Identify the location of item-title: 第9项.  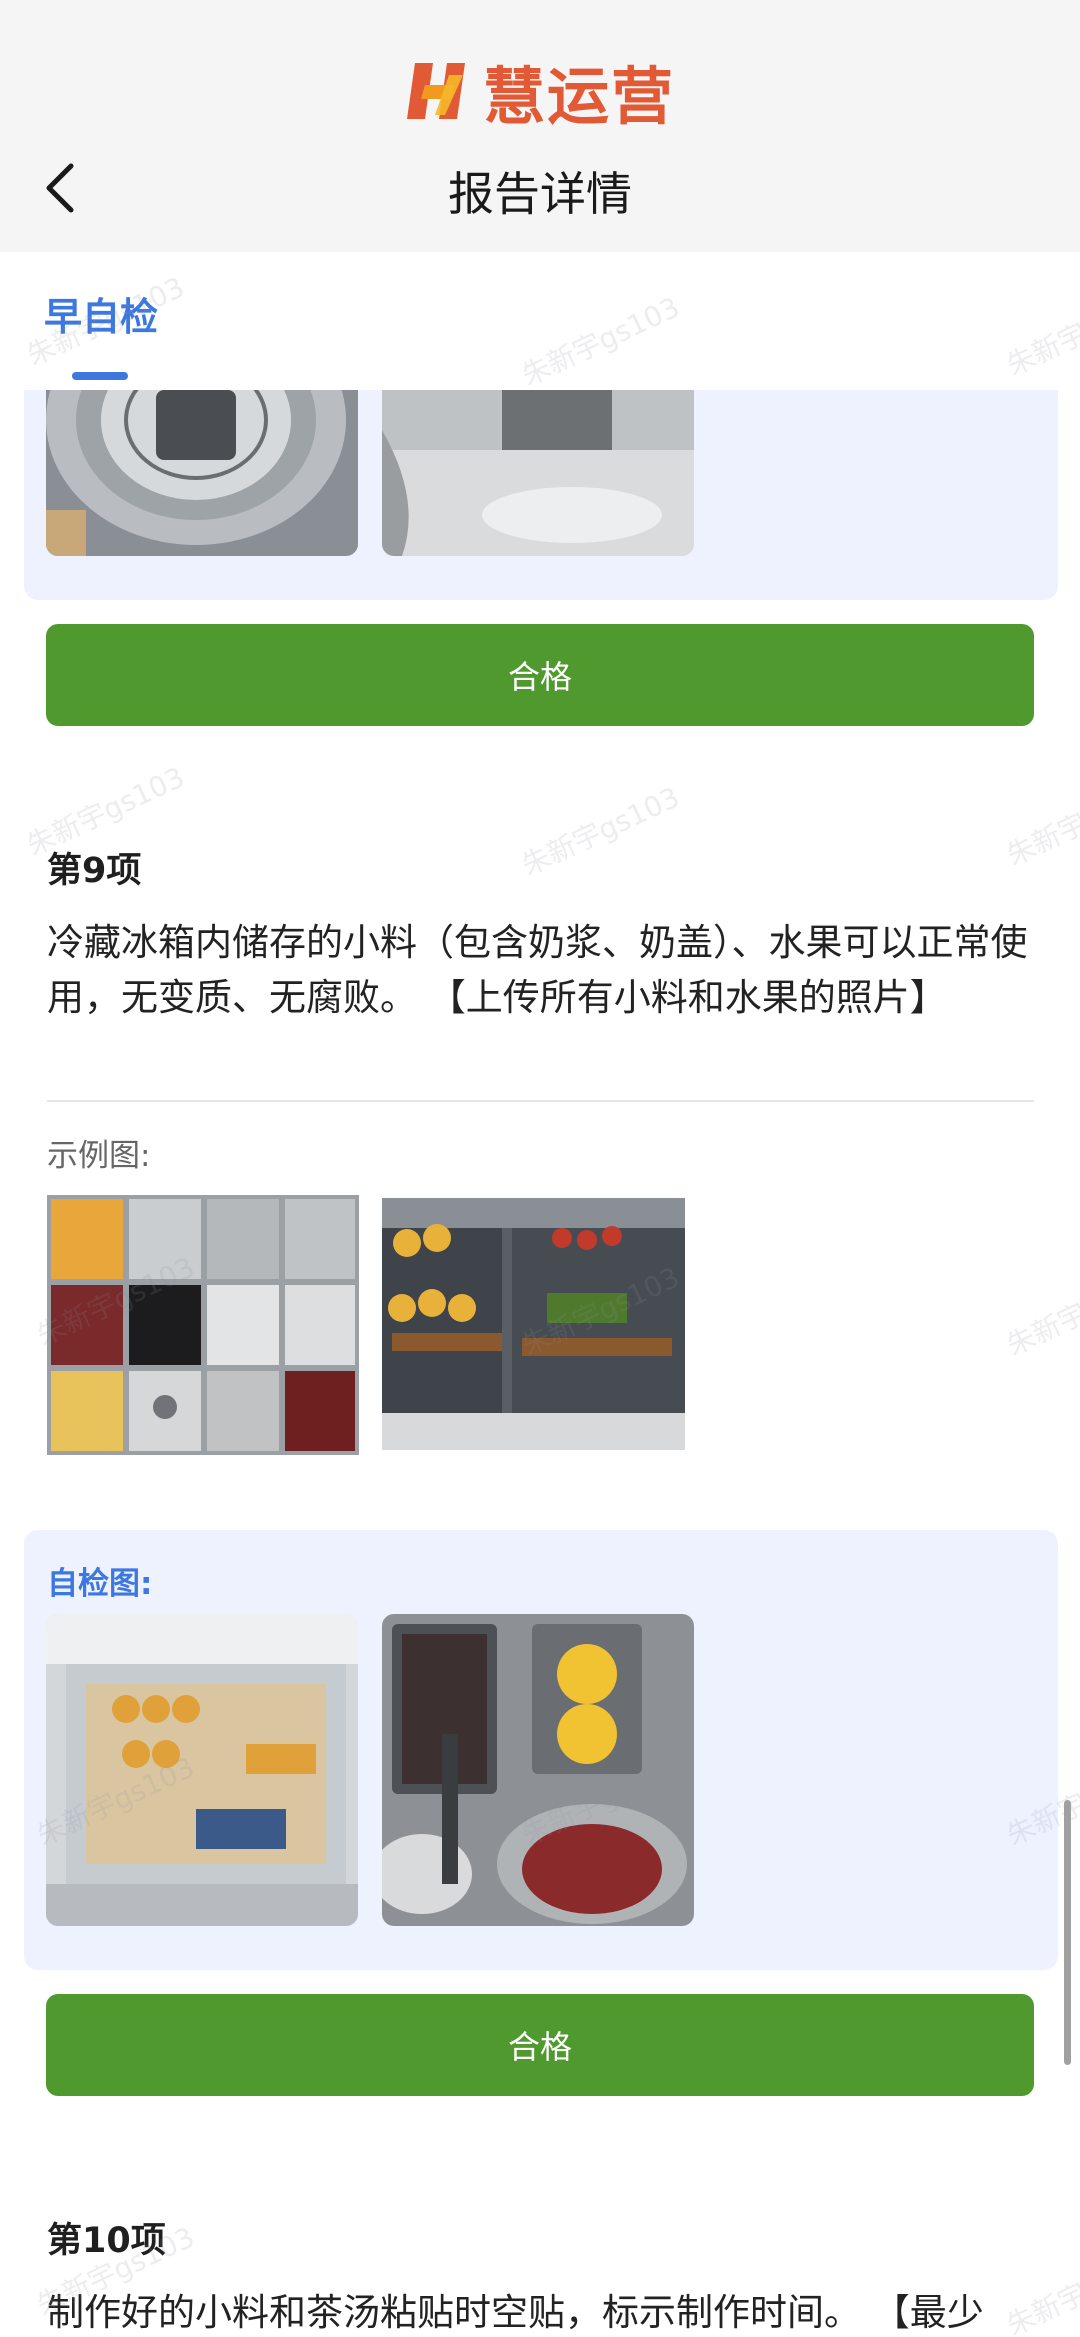
(94, 871).